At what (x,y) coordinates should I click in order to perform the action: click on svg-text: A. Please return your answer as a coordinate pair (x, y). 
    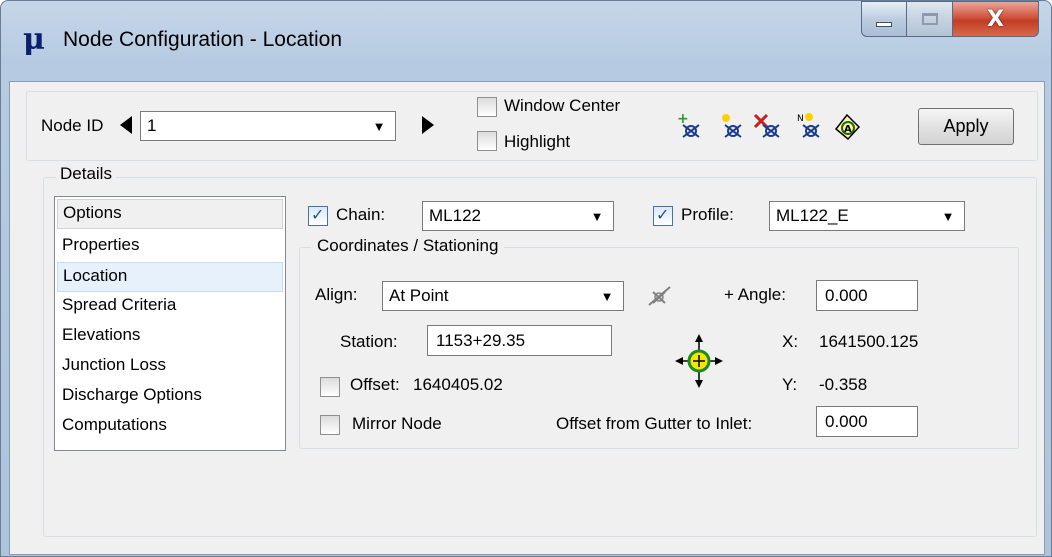
    Looking at the image, I should click on (848, 129).